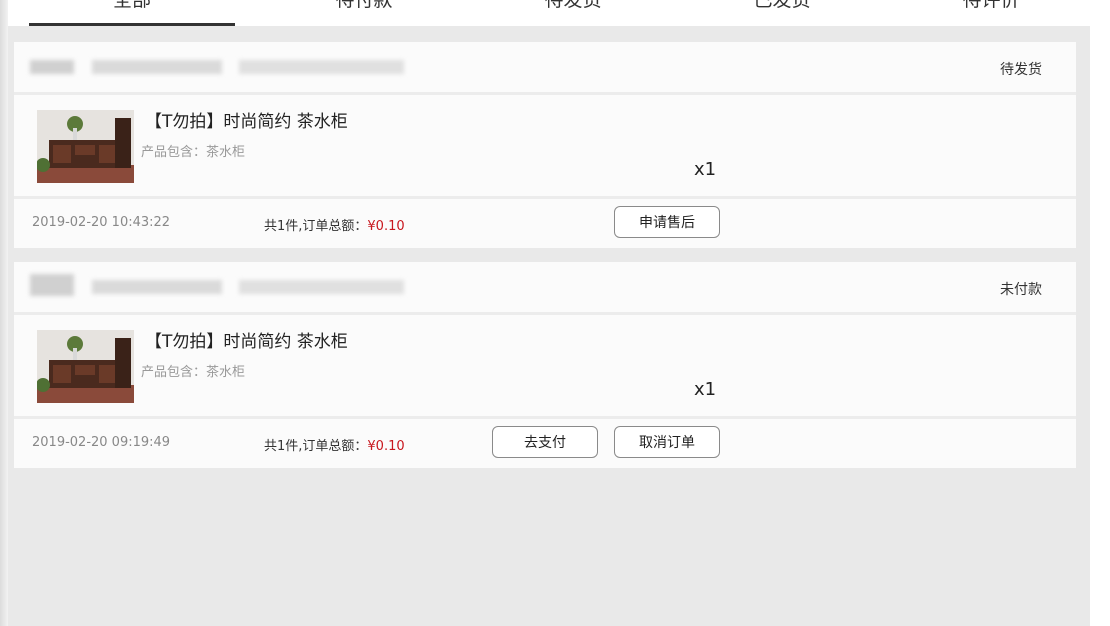  Describe the element at coordinates (1021, 290) in the screenshot. I see `order-status: 未付款` at that location.